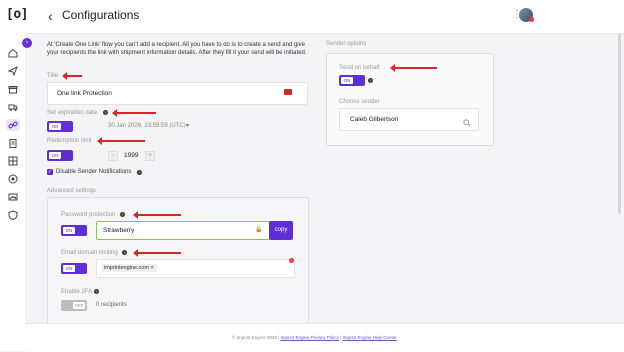 The height and width of the screenshot is (352, 624). I want to click on disable-notifications-label: Disable Sender Notifications, so click(94, 172).